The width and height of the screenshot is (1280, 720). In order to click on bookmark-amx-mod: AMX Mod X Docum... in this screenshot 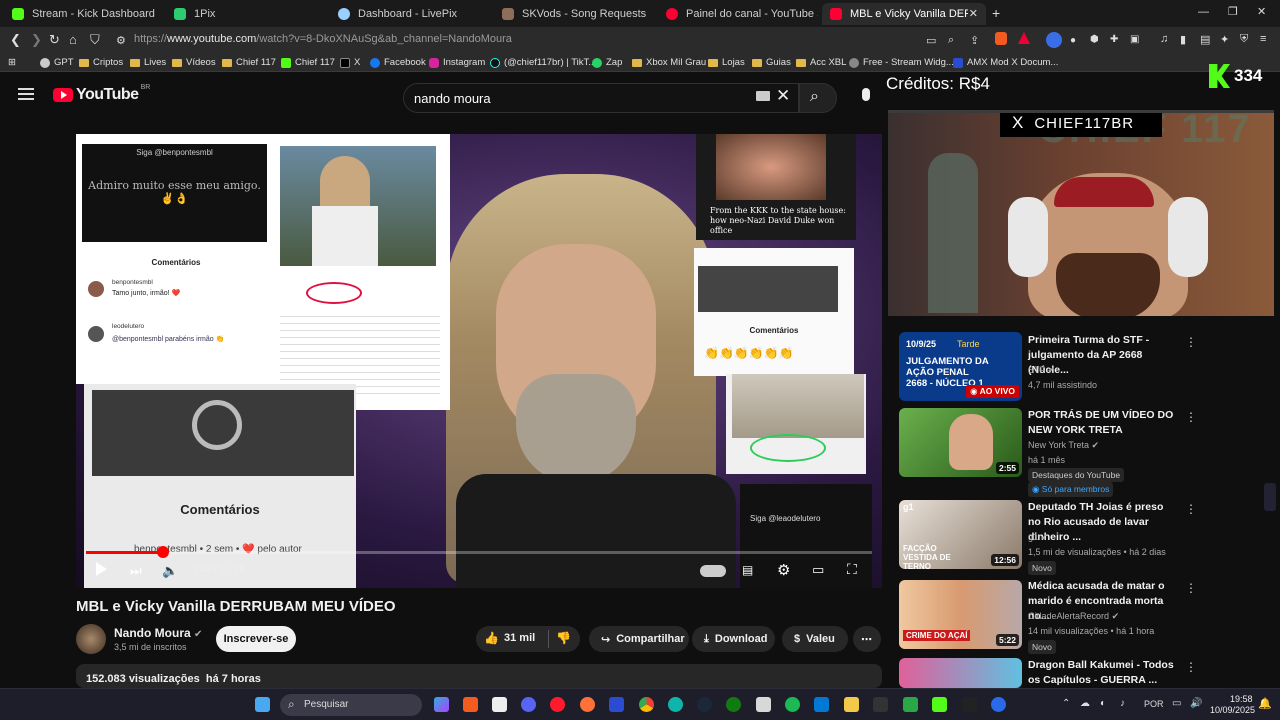, I will do `click(1005, 62)`.